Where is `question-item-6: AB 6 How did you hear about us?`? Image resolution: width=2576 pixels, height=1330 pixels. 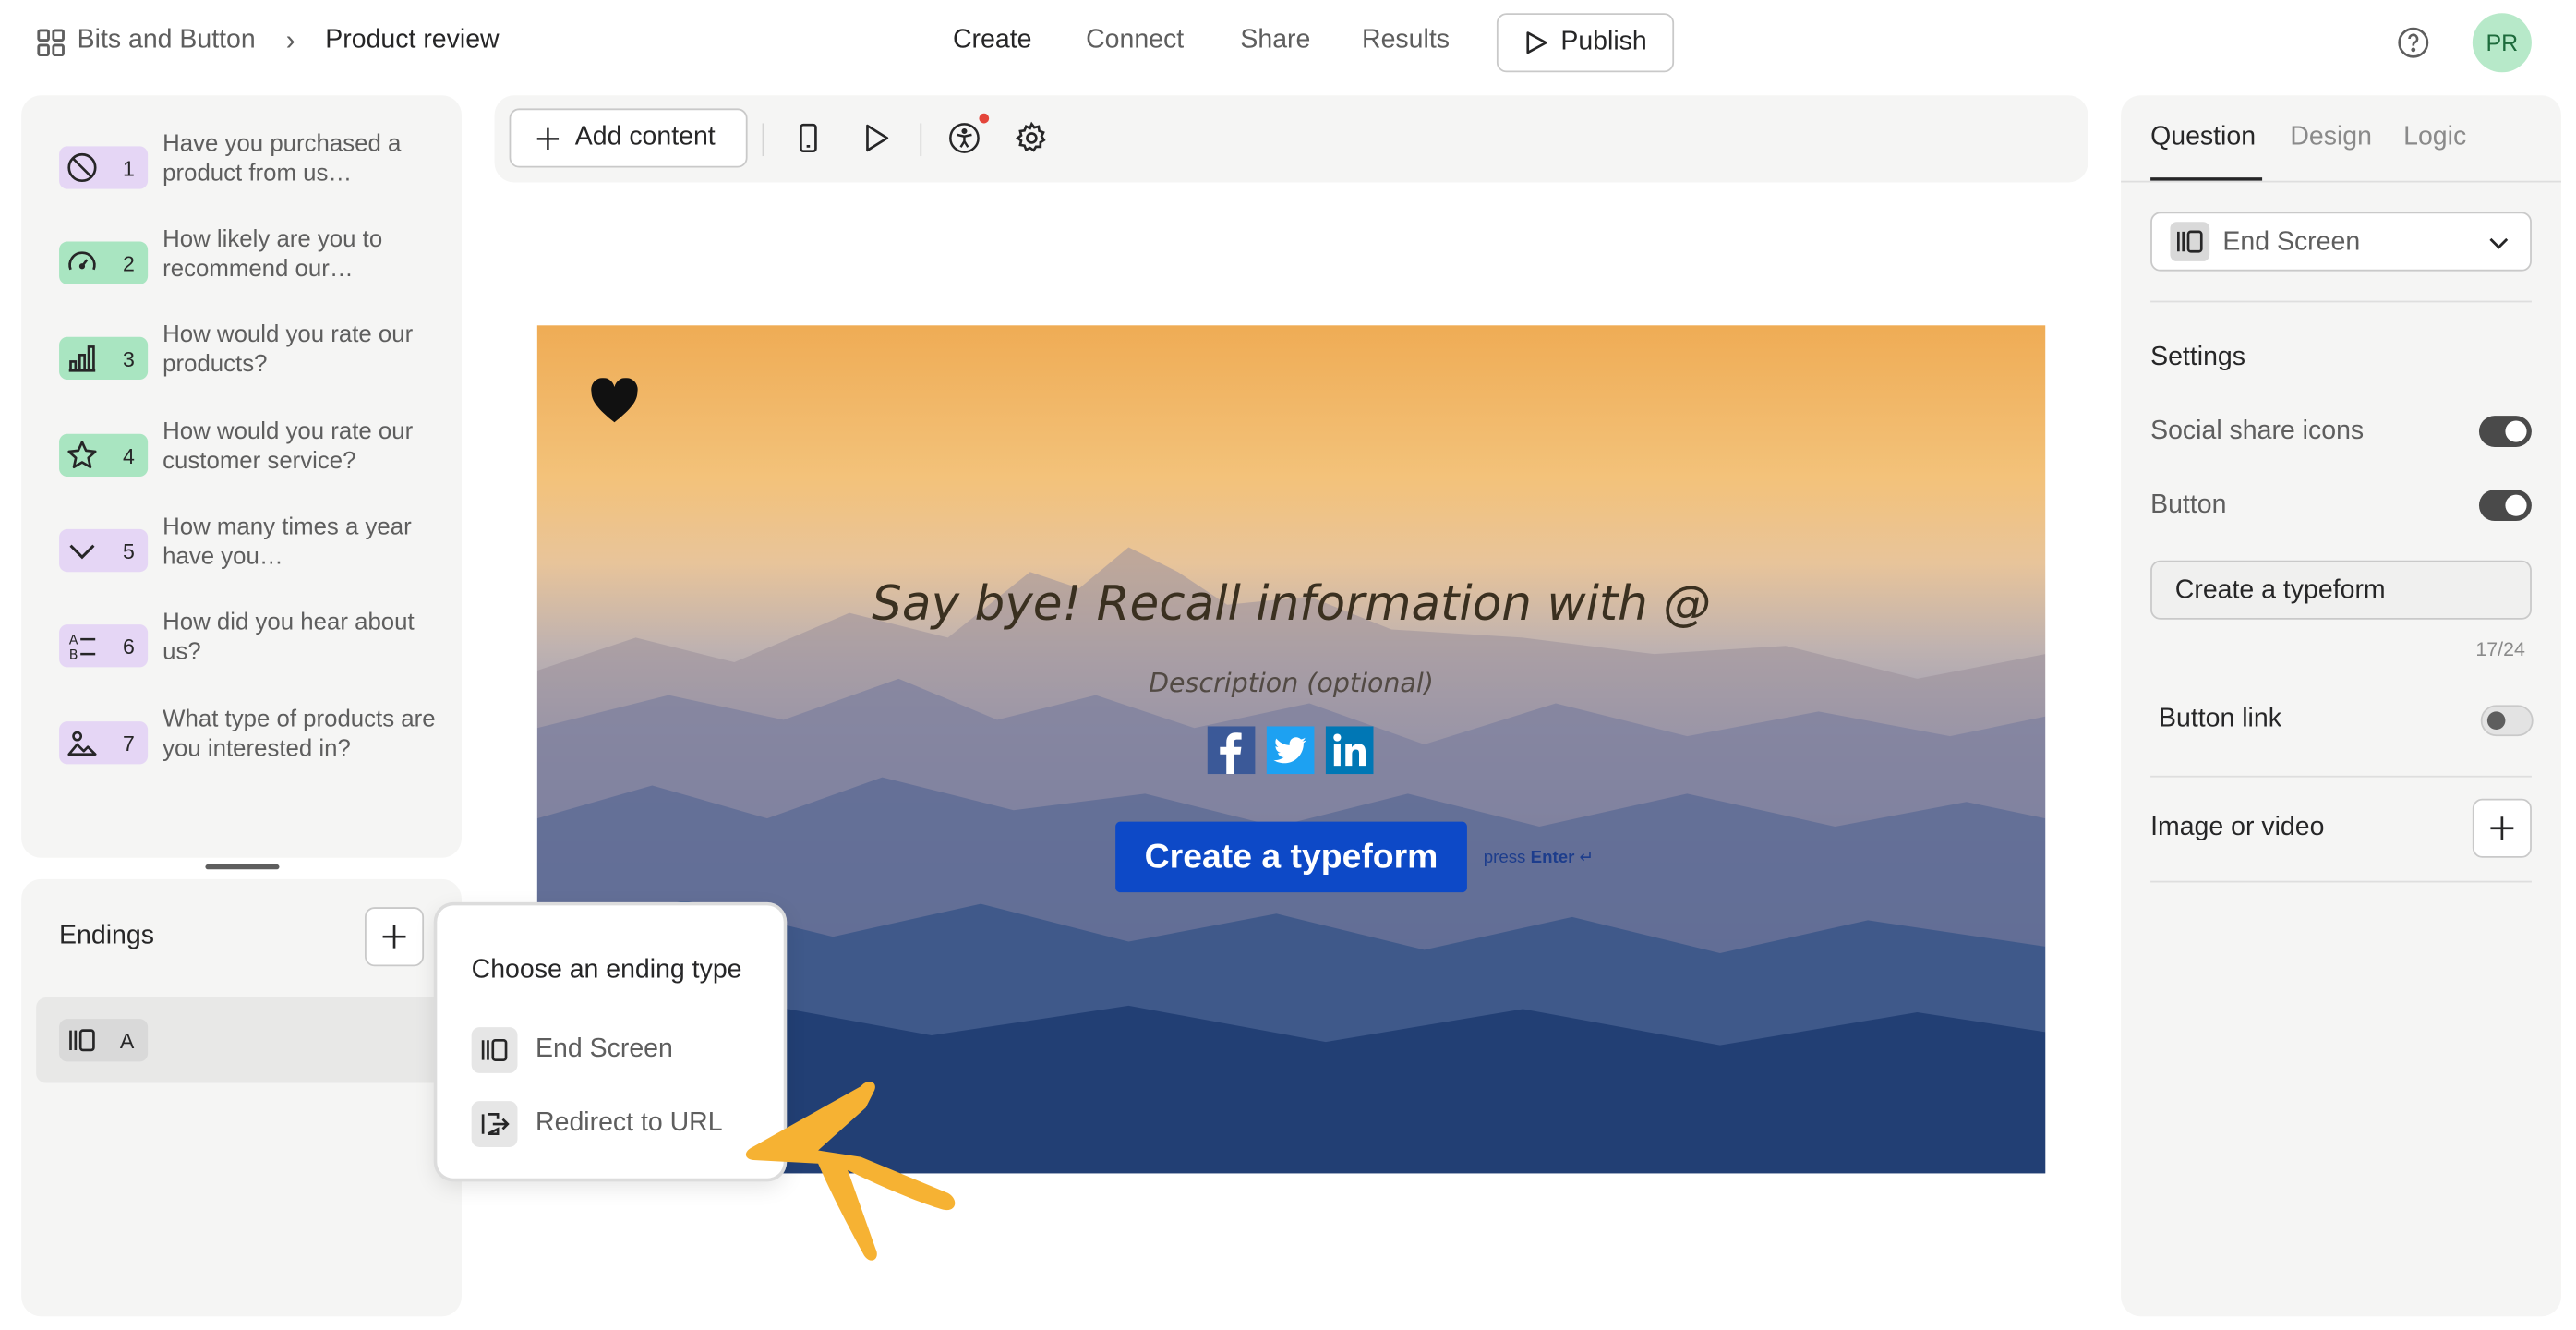
question-item-6: AB 6 How did you hear about us? is located at coordinates (233, 655).